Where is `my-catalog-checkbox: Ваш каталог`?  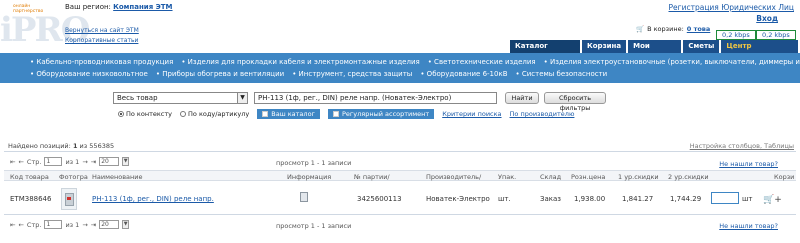 my-catalog-checkbox: Ваш каталог is located at coordinates (288, 114).